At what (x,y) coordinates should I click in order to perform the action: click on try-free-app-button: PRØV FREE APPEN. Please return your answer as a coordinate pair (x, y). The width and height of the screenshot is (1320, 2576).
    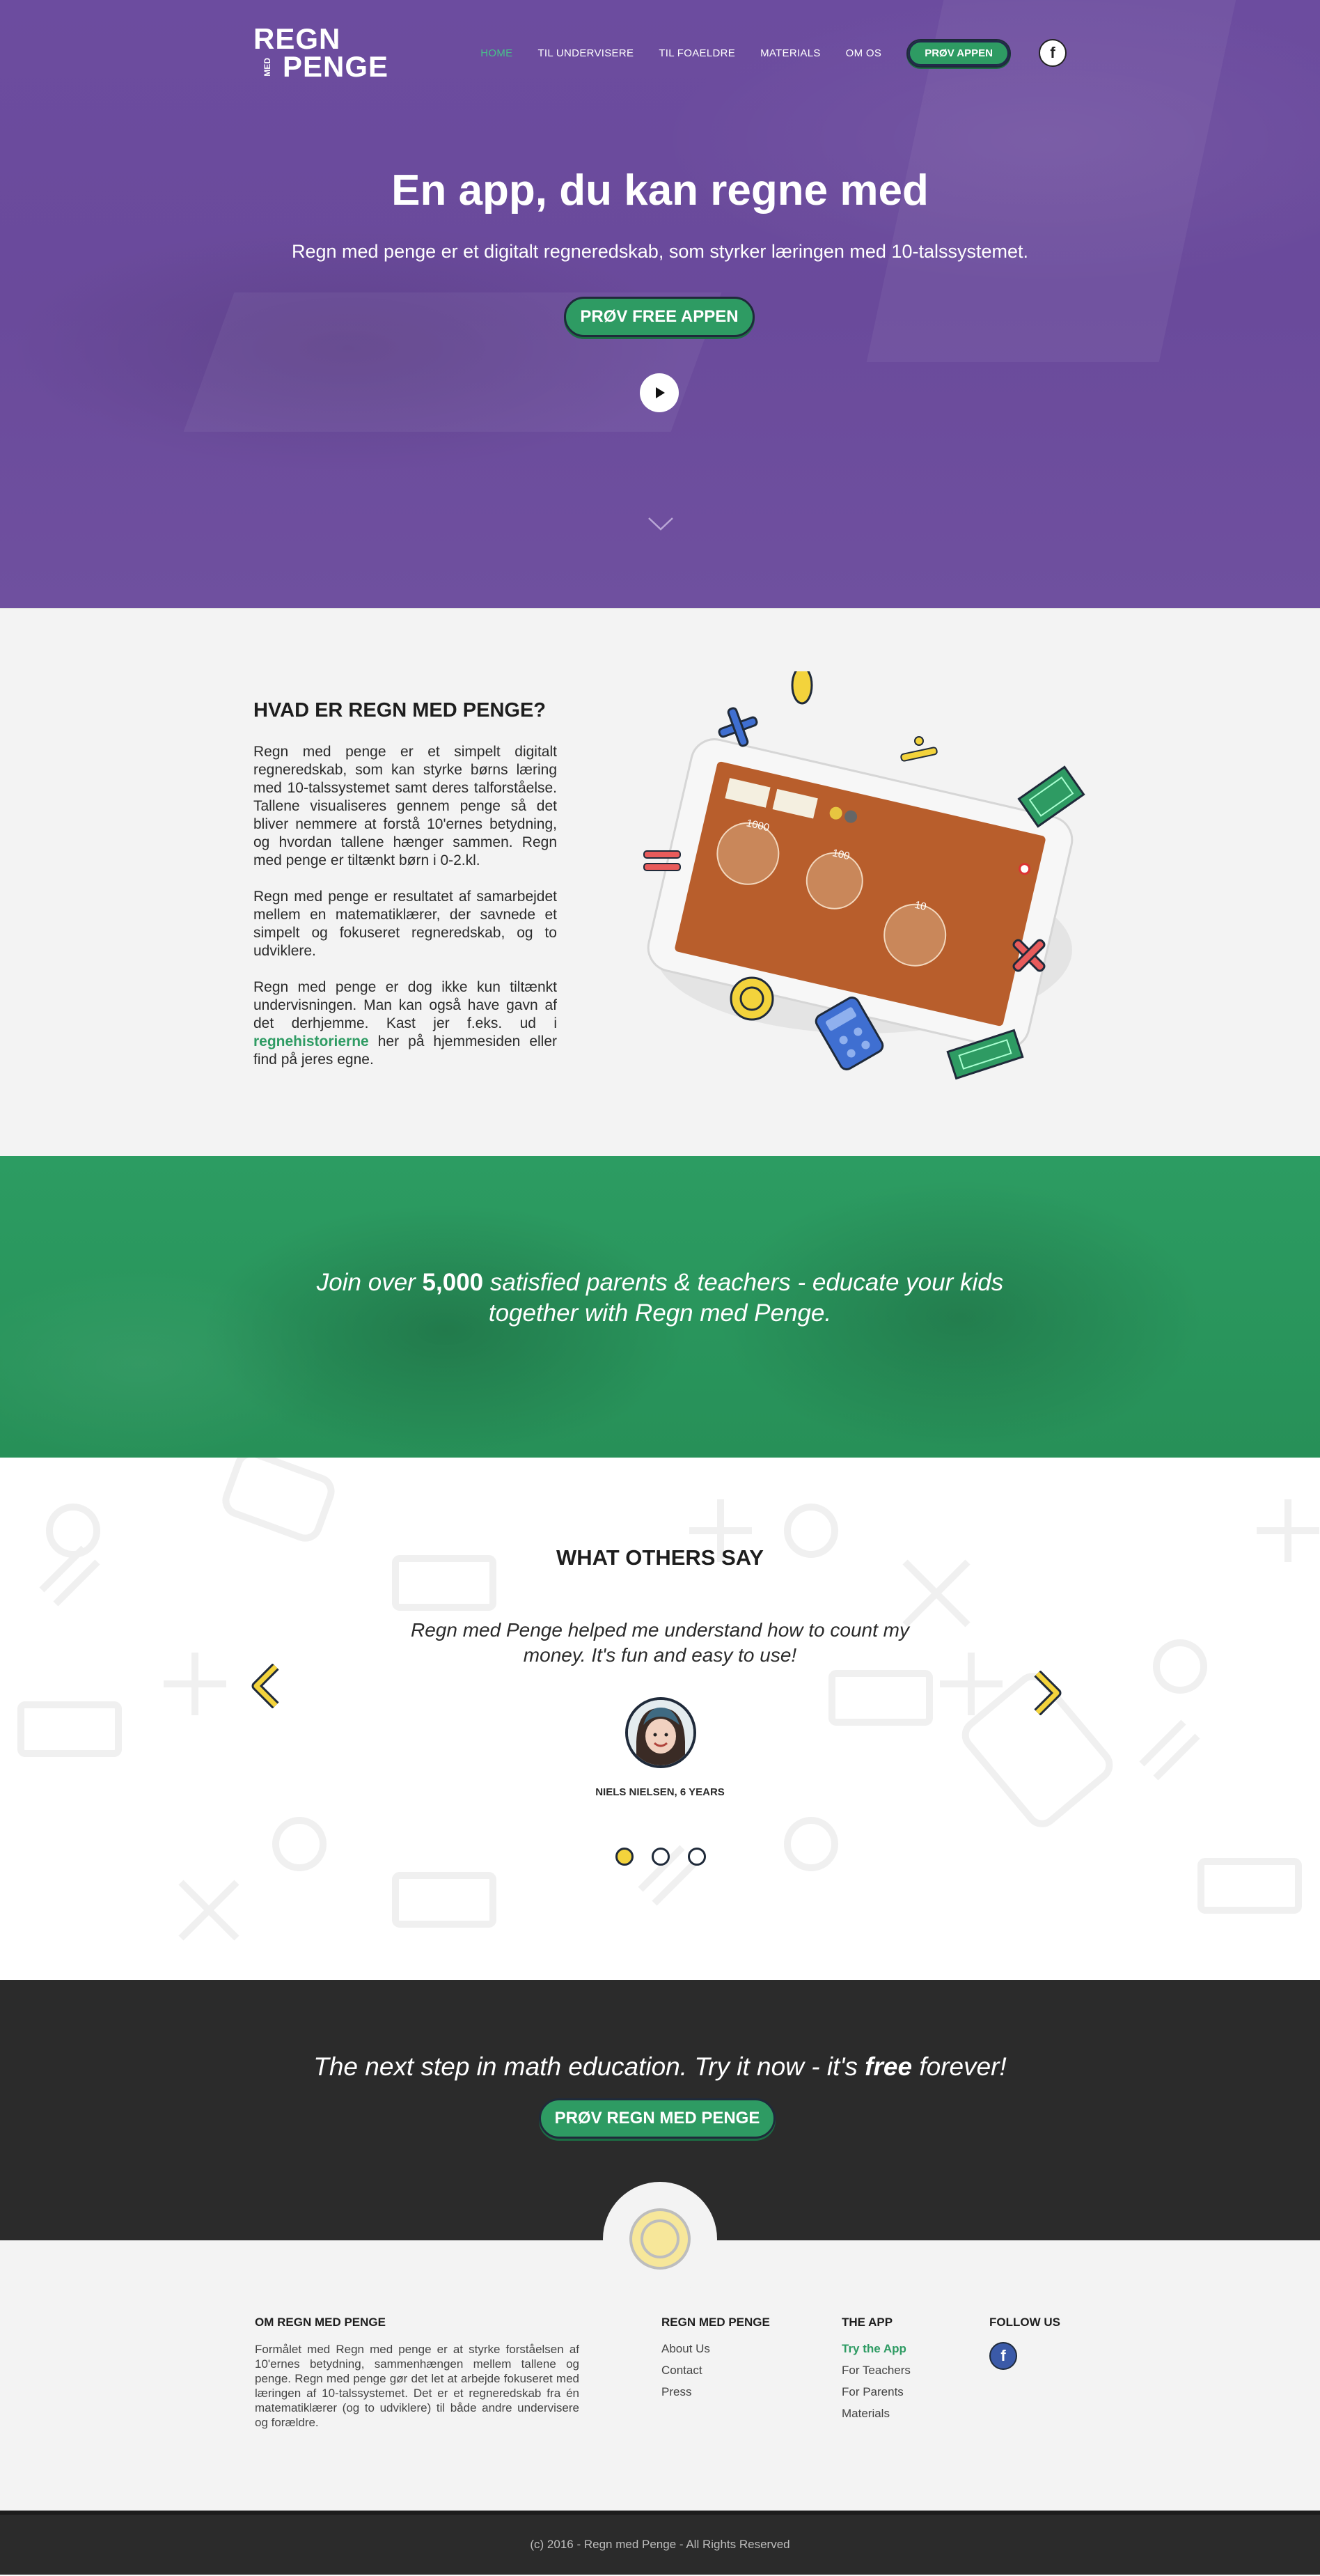
    Looking at the image, I should click on (659, 317).